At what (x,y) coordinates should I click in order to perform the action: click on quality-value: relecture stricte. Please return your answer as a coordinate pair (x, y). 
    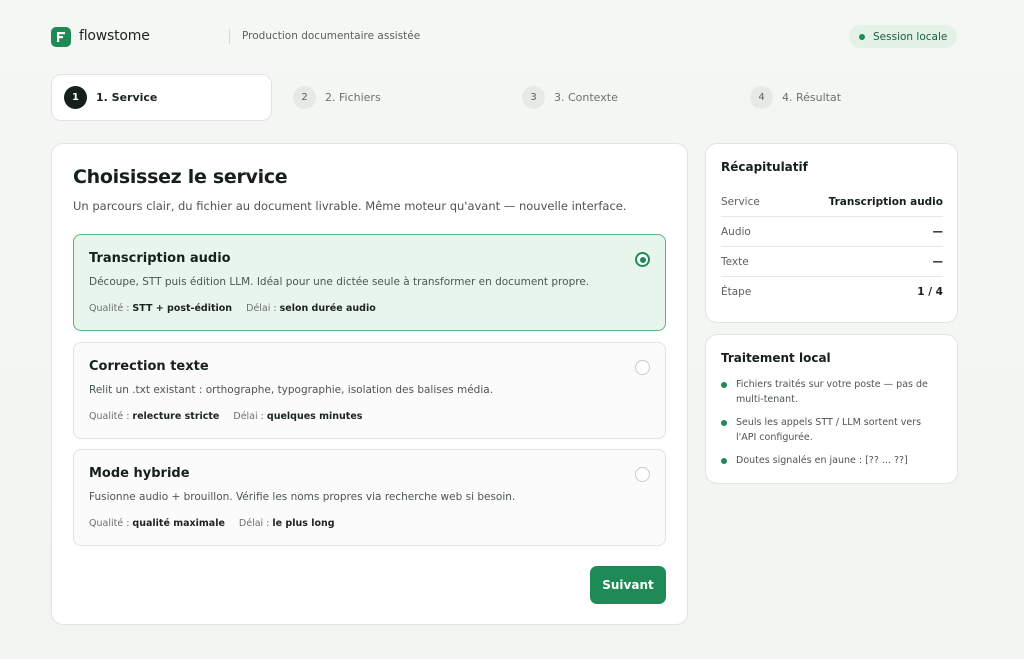
    Looking at the image, I should click on (176, 416).